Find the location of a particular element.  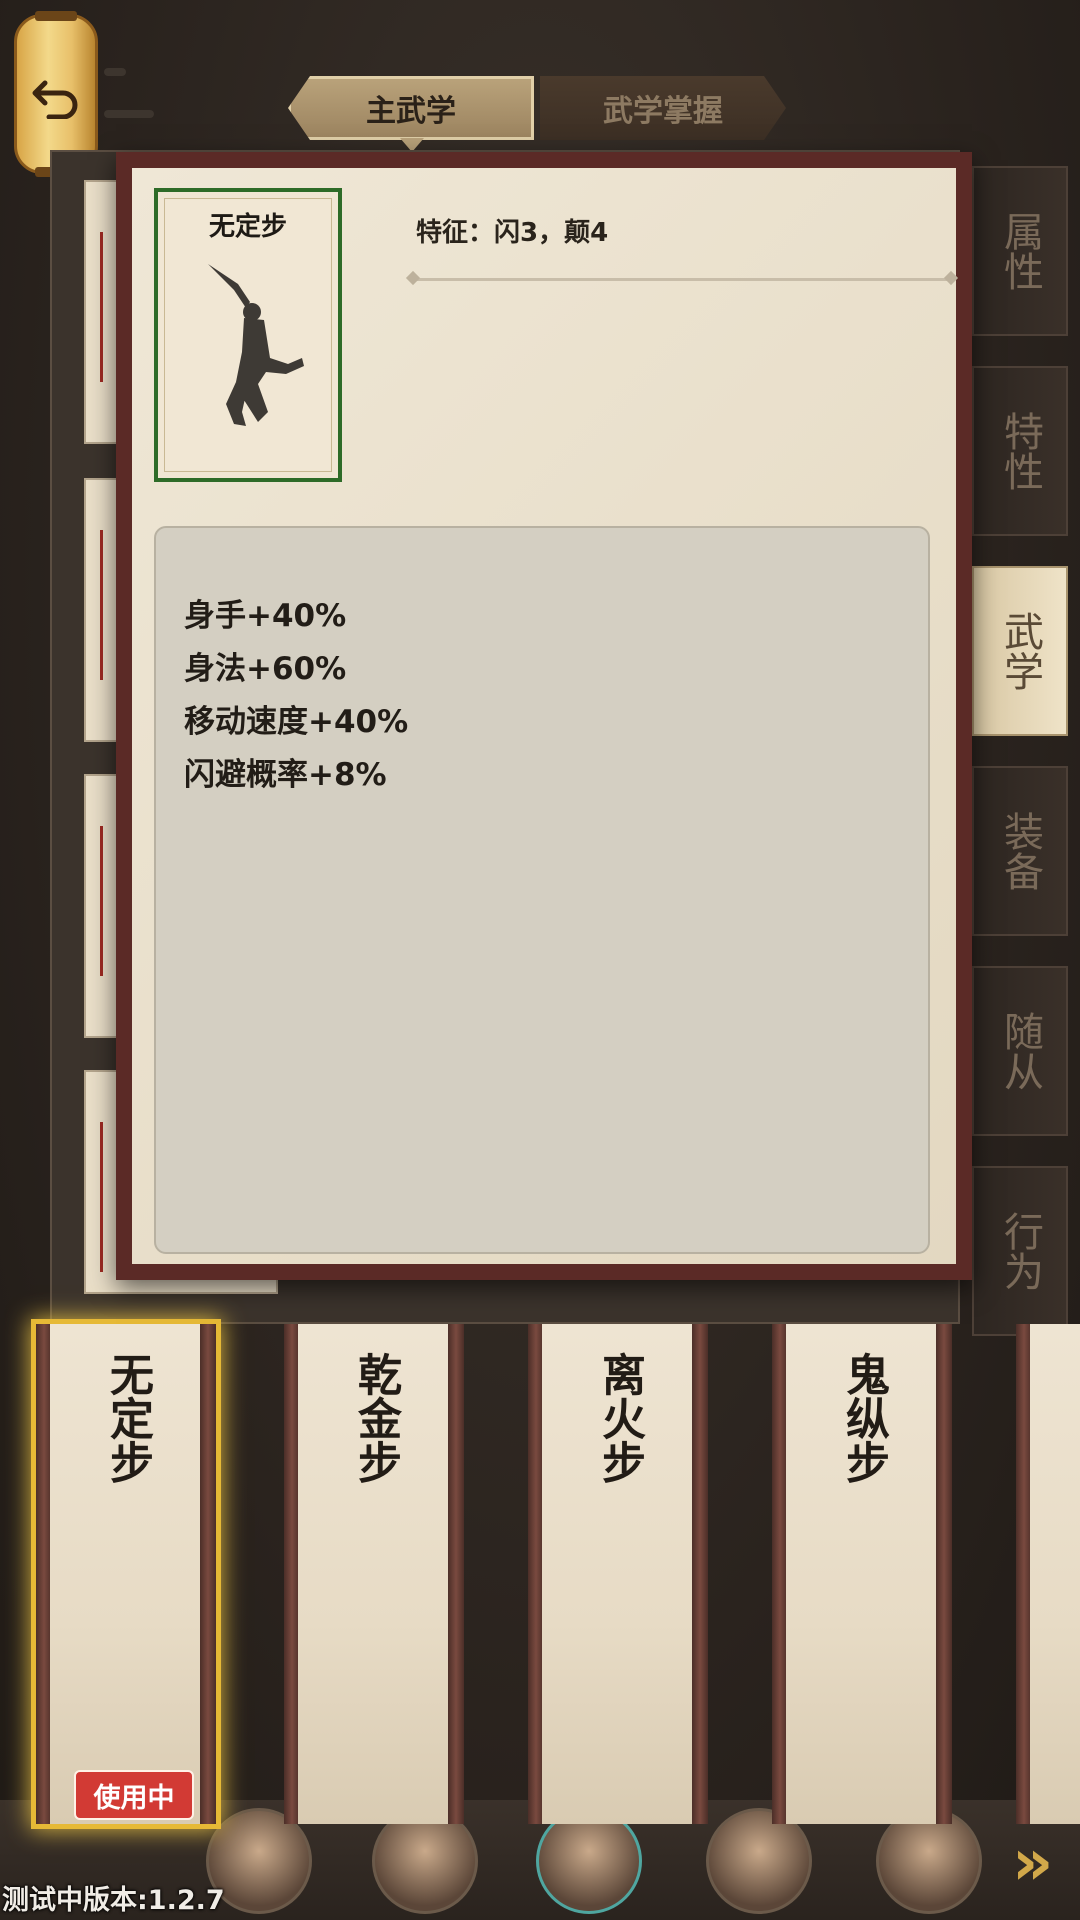

tab-martial-mastery: 武学掌握 is located at coordinates (663, 108).